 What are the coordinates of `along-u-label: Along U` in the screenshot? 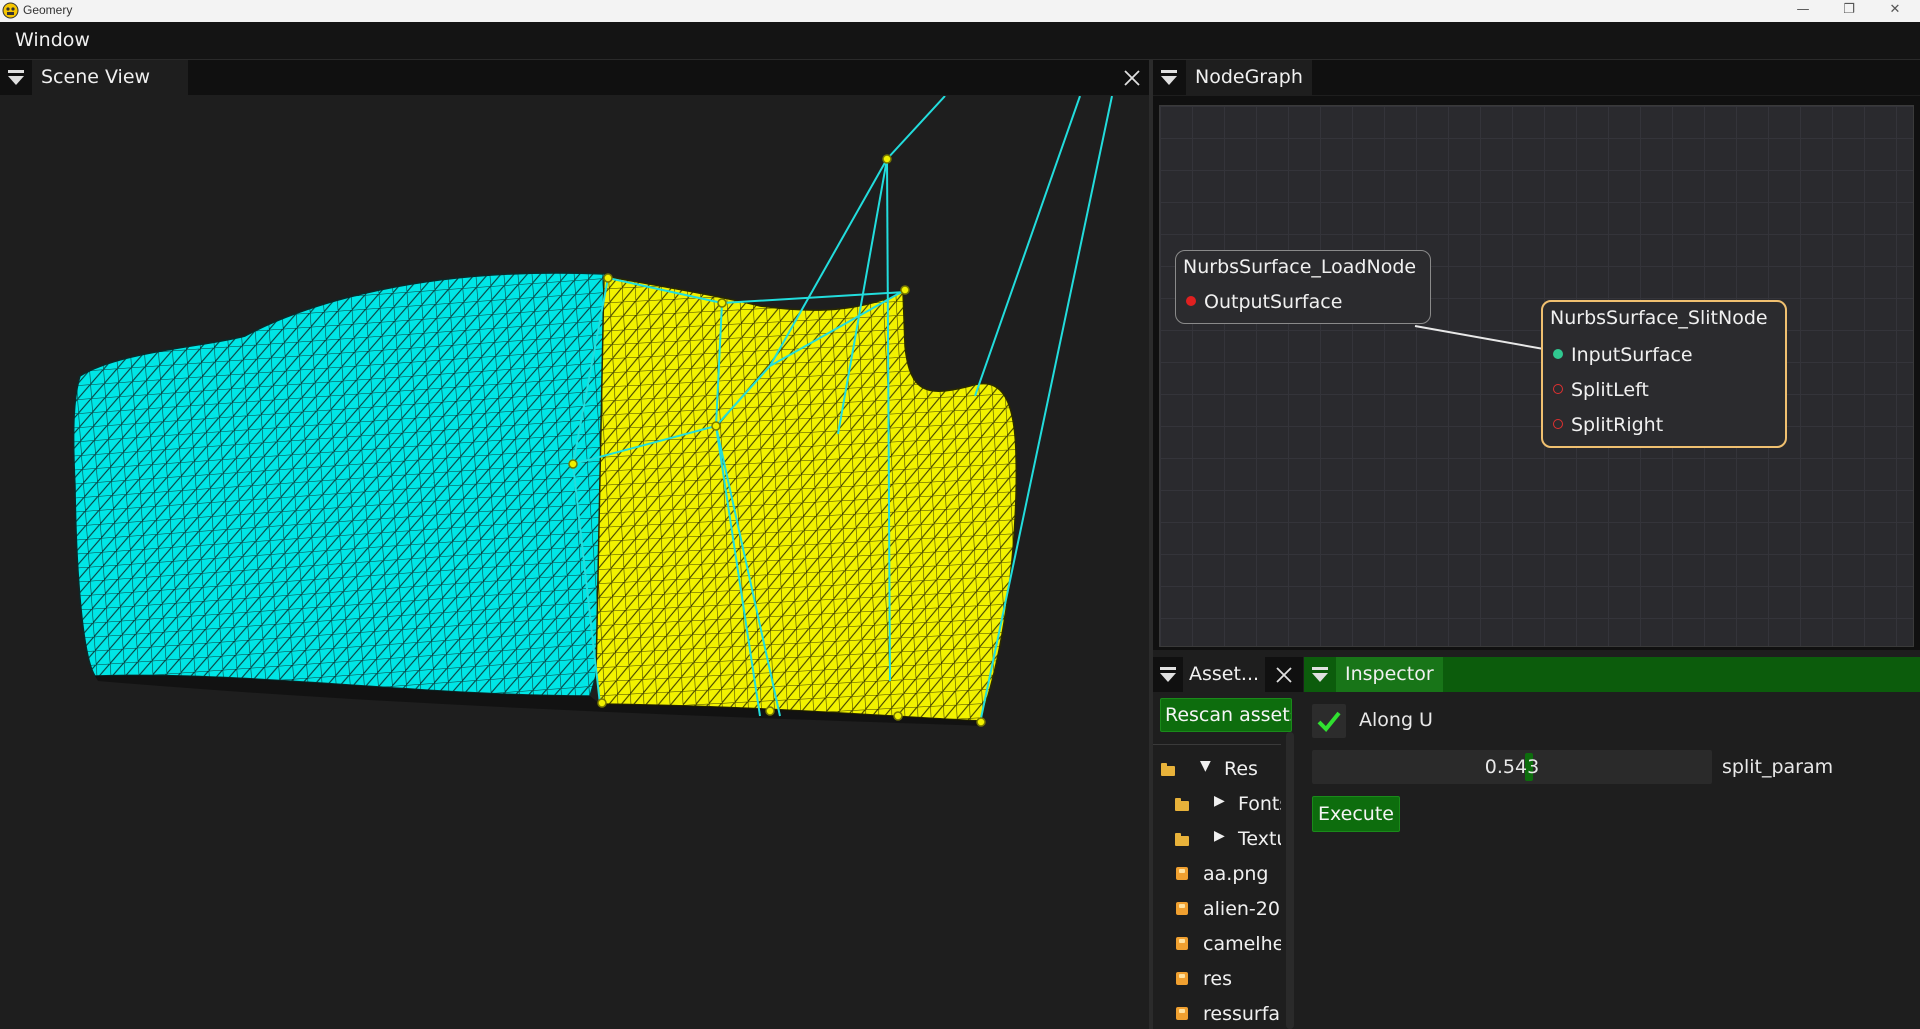 It's located at (1396, 720).